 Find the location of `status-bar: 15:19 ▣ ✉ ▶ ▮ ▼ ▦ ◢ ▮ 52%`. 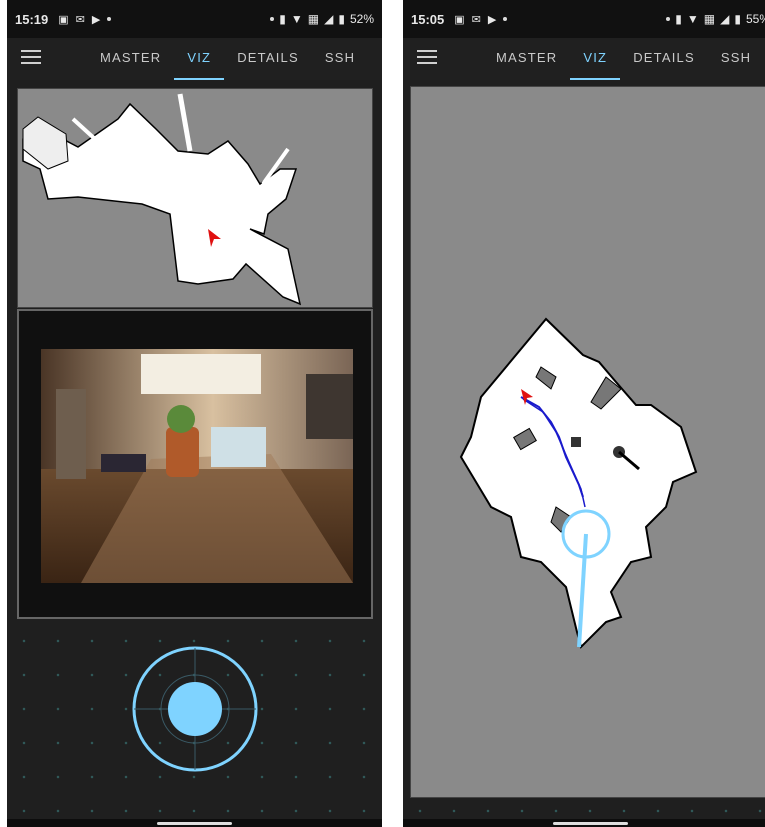

status-bar: 15:19 ▣ ✉ ▶ ▮ ▼ ▦ ◢ ▮ 52% is located at coordinates (194, 19).